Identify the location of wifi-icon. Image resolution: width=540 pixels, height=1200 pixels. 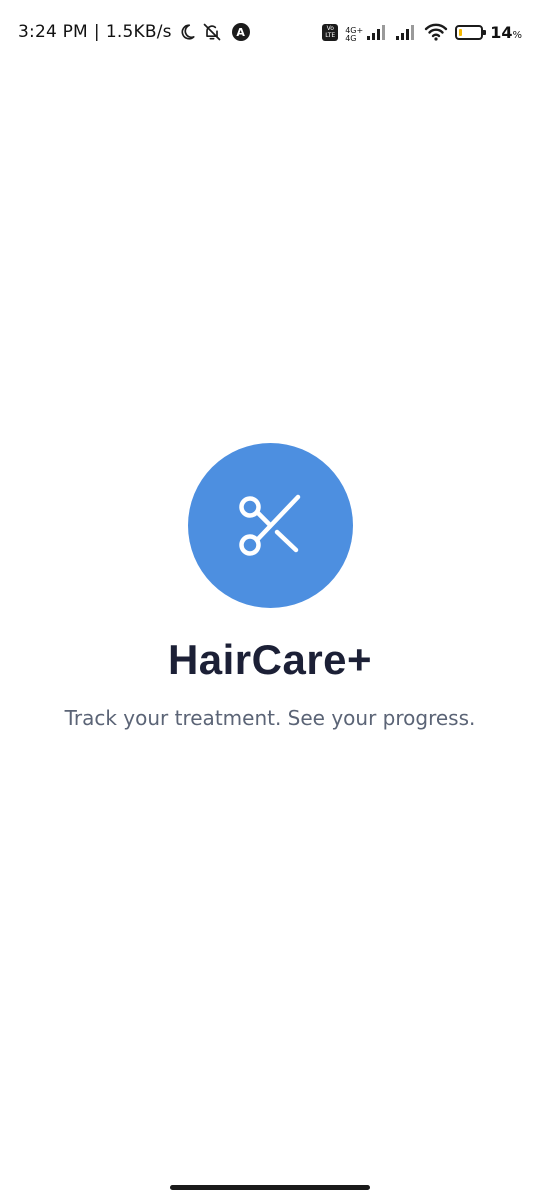
(436, 32).